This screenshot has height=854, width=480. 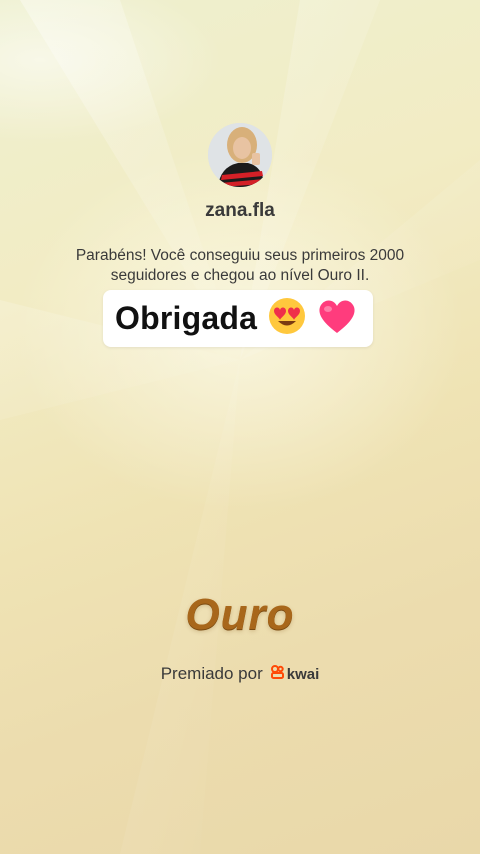 I want to click on kwai-brand: kwai, so click(x=295, y=674).